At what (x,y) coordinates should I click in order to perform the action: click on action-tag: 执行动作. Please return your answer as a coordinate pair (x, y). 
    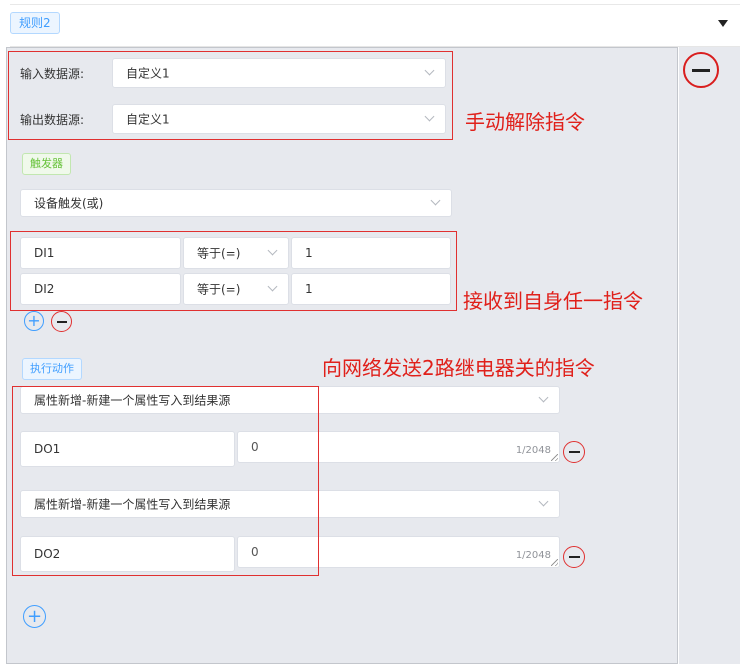
    Looking at the image, I should click on (52, 369).